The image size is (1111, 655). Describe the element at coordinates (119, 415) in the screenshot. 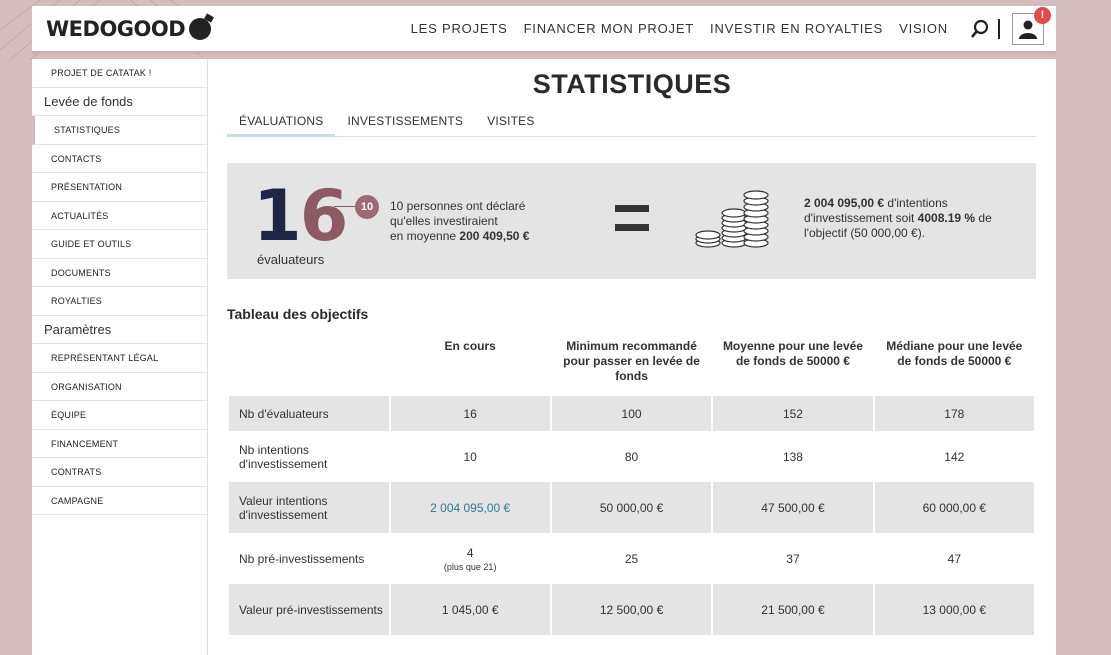

I see `sidebar-item: ÉQUIPE` at that location.